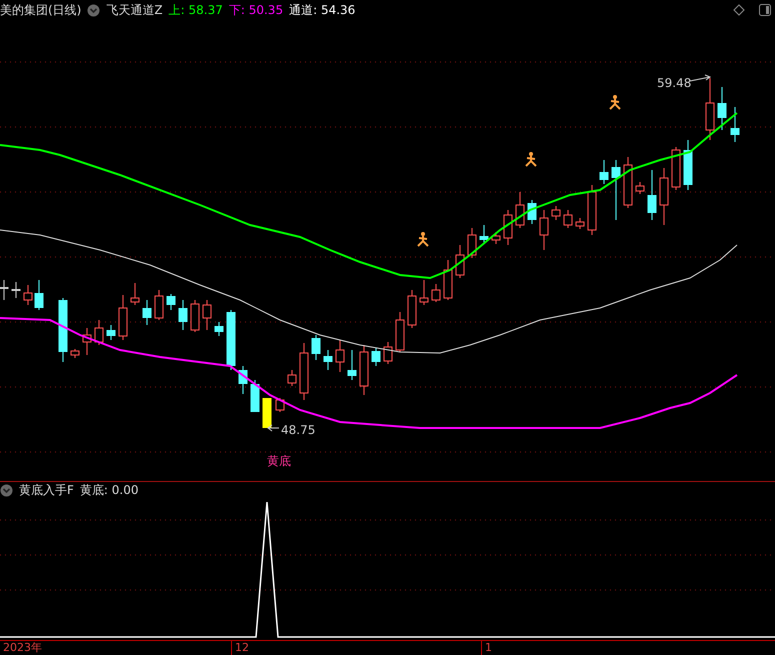 The height and width of the screenshot is (655, 775). I want to click on axis-label: 2023年, so click(22, 648).